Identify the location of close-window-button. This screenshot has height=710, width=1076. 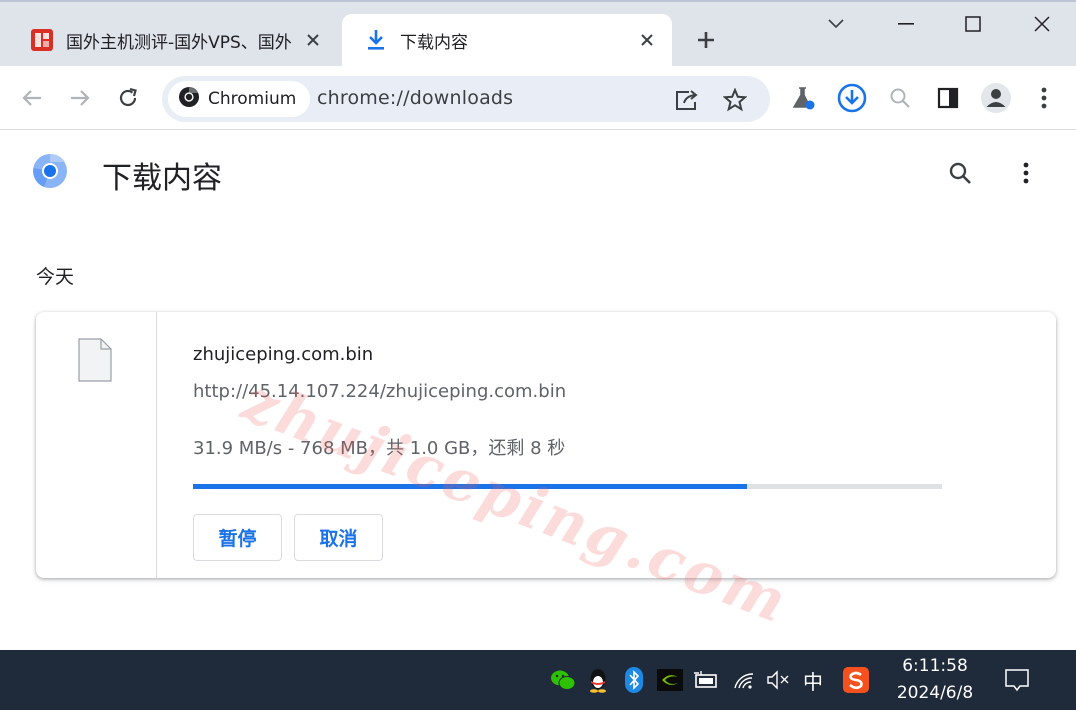
(1042, 24).